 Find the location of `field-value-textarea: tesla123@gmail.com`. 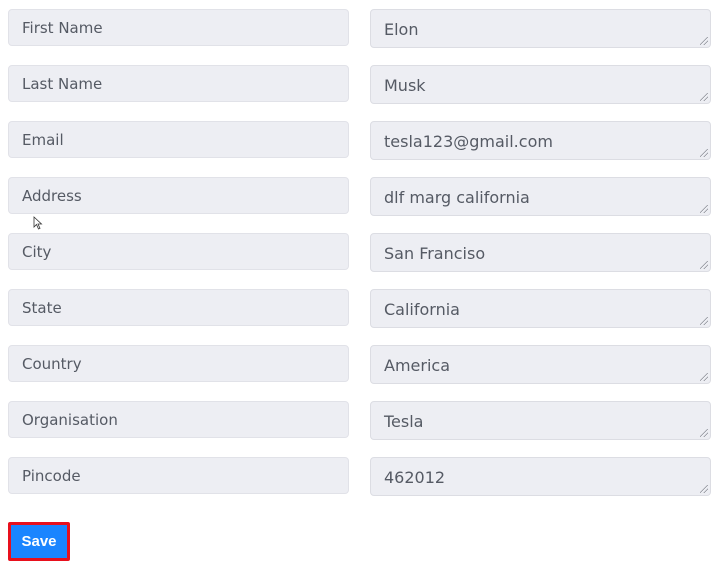

field-value-textarea: tesla123@gmail.com is located at coordinates (540, 140).